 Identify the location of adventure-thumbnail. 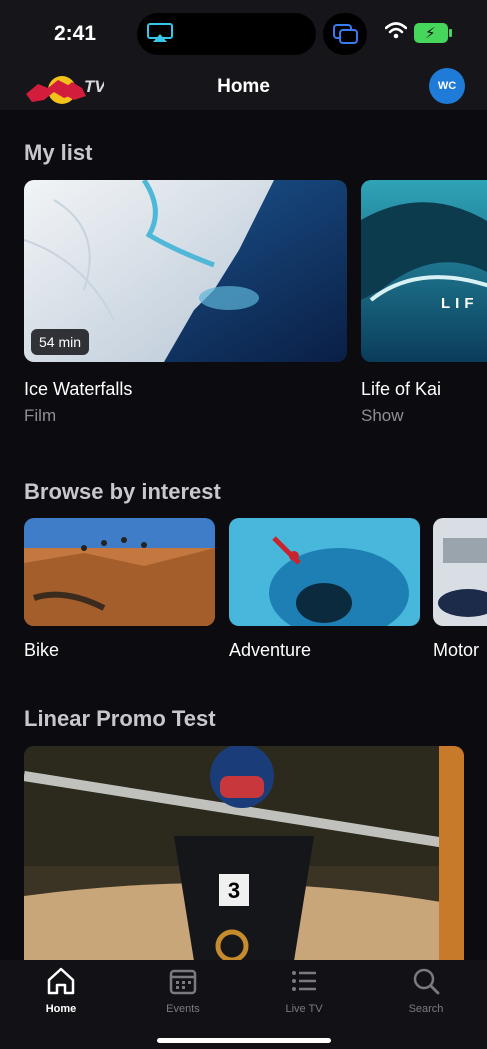
(324, 572).